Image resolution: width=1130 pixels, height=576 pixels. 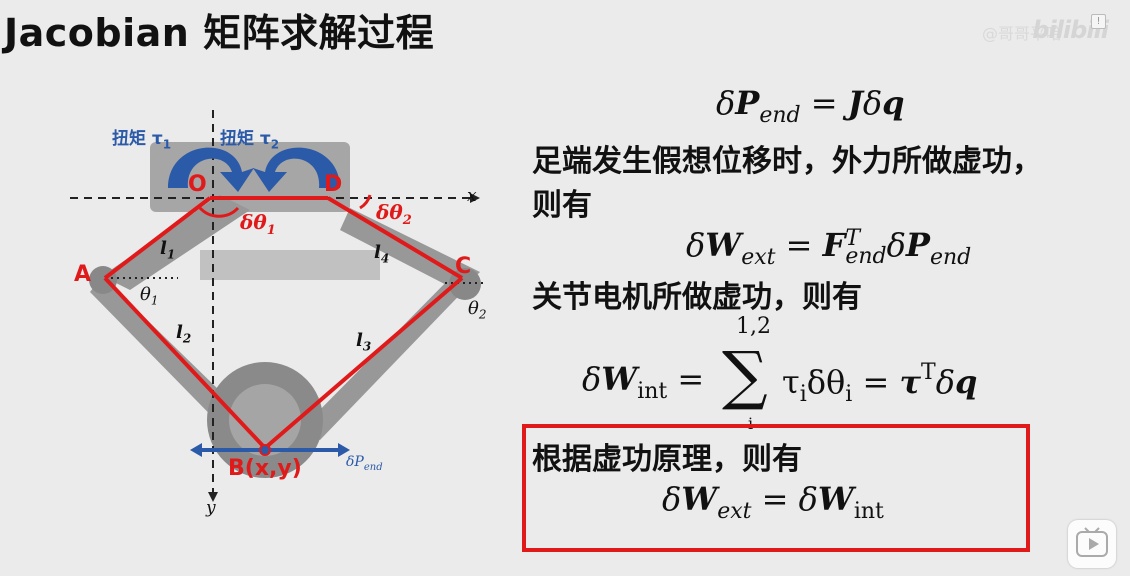 What do you see at coordinates (787, 161) in the screenshot?
I see `text-virtual-displacement: 足端发生假想位移时，外力所做虚功，` at bounding box center [787, 161].